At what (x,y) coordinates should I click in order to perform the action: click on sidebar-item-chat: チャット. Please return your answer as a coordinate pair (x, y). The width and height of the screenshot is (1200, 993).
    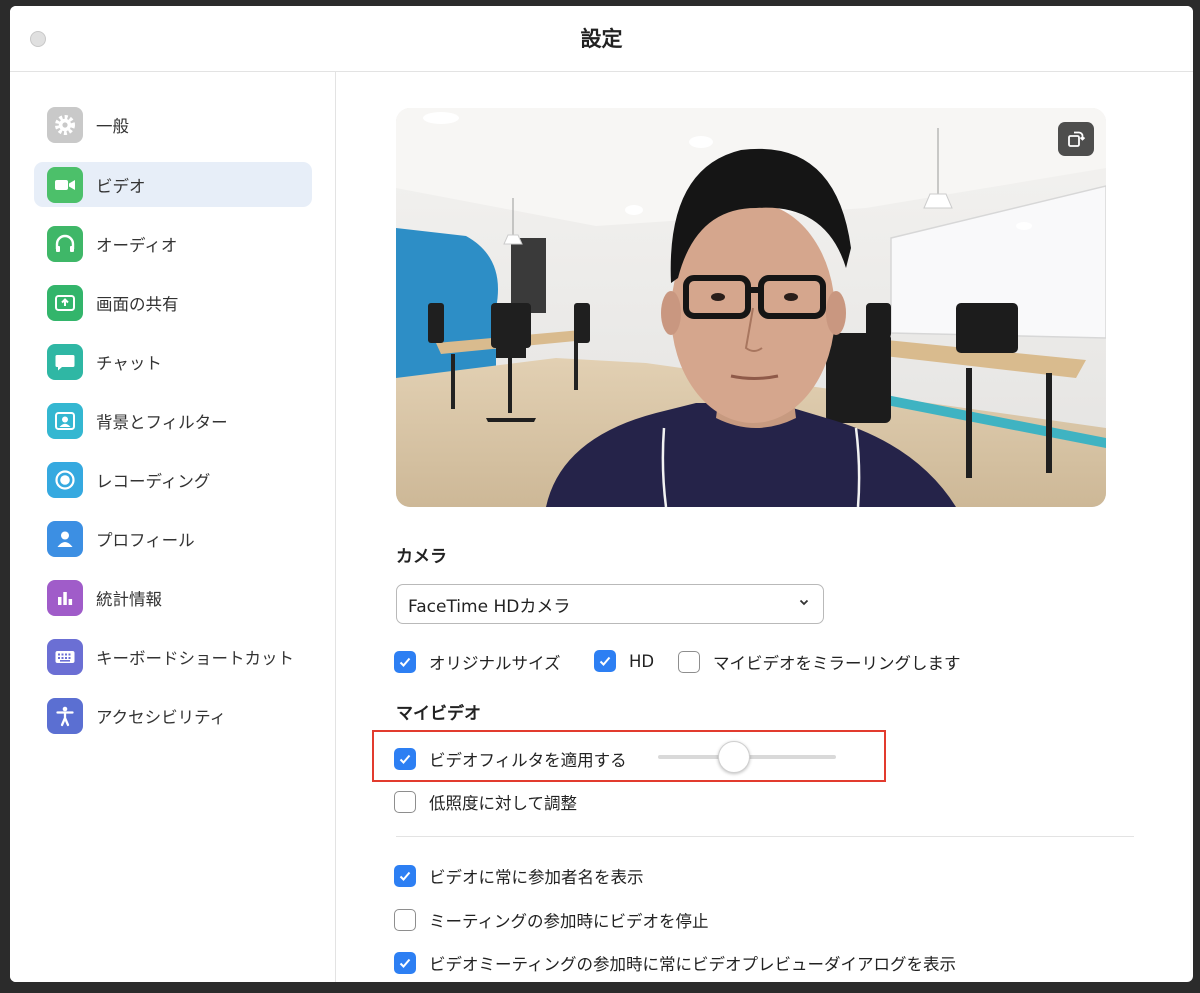
    Looking at the image, I should click on (173, 361).